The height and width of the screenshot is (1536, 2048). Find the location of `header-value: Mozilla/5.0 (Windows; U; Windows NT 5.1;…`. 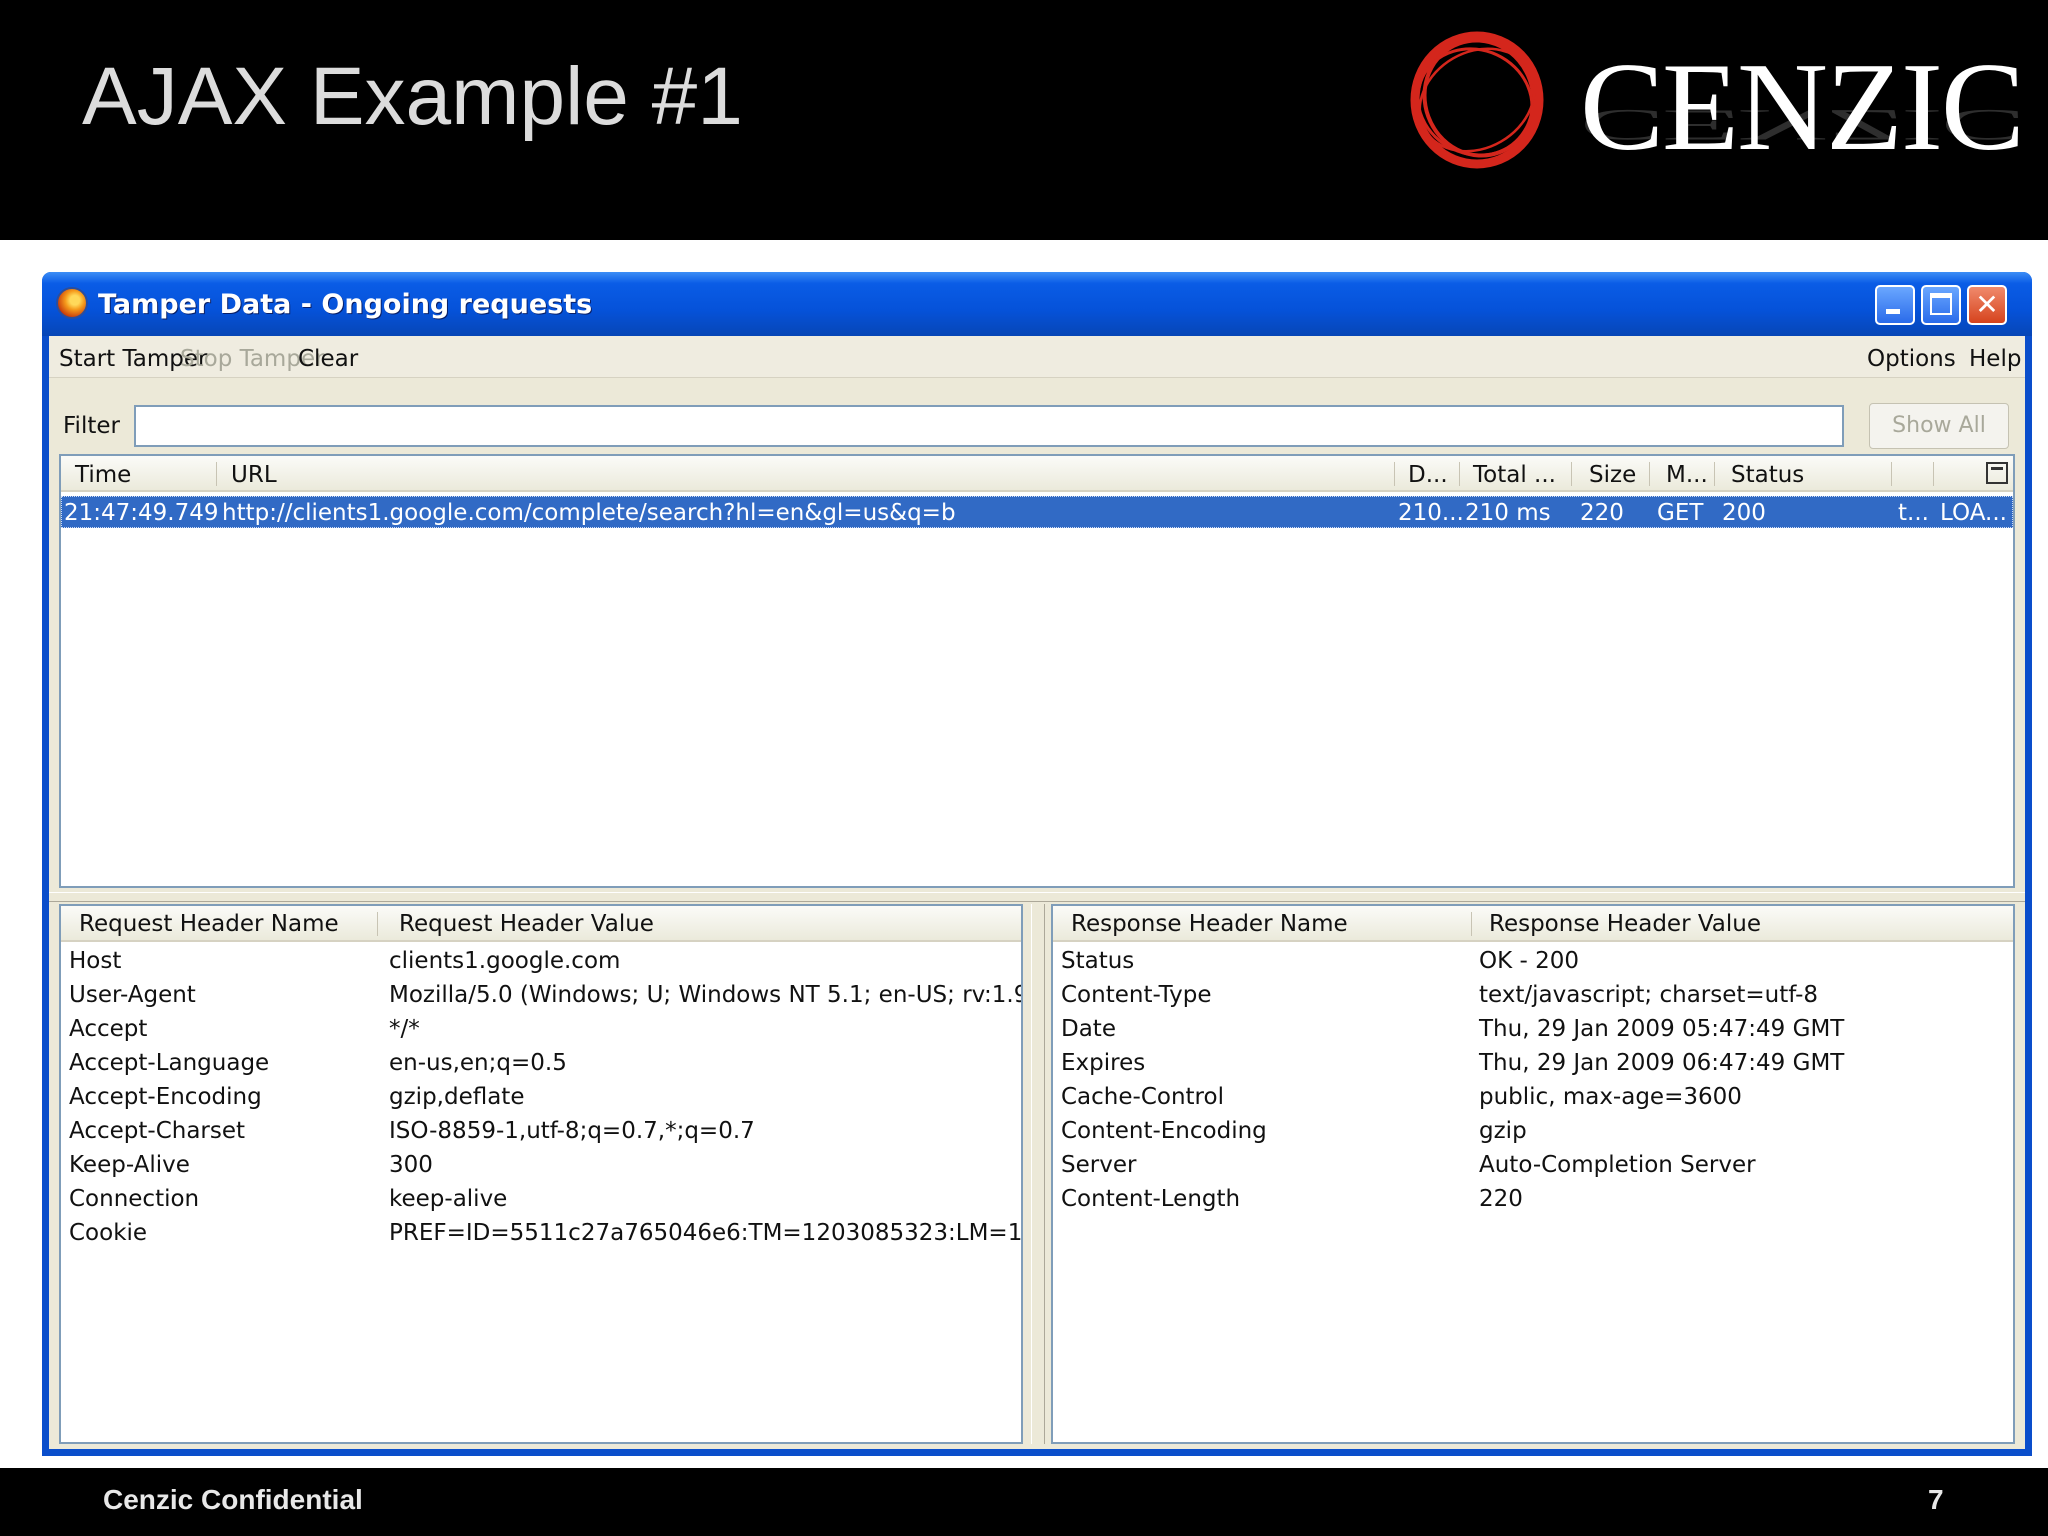

header-value: Mozilla/5.0 (Windows; U; Windows NT 5.1;… is located at coordinates (706, 995).